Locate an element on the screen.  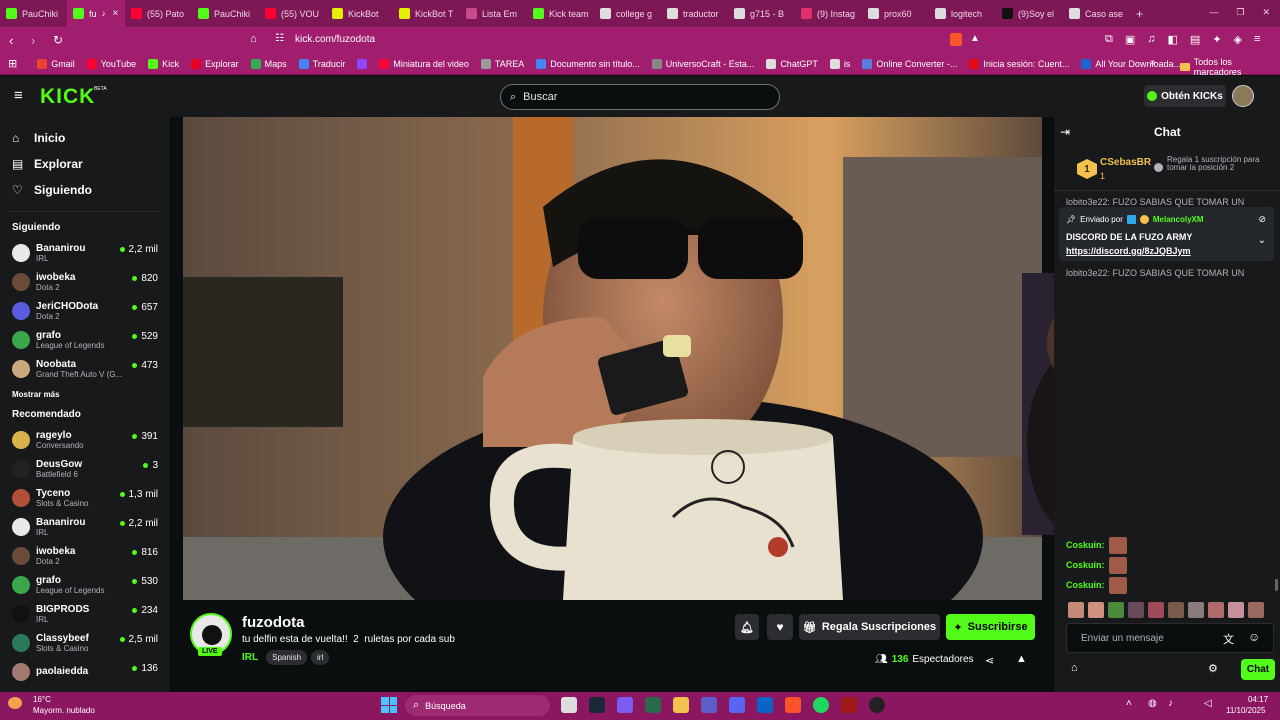
all-bookmarks: Todos los marcadores is located at coordinates (1230, 67).